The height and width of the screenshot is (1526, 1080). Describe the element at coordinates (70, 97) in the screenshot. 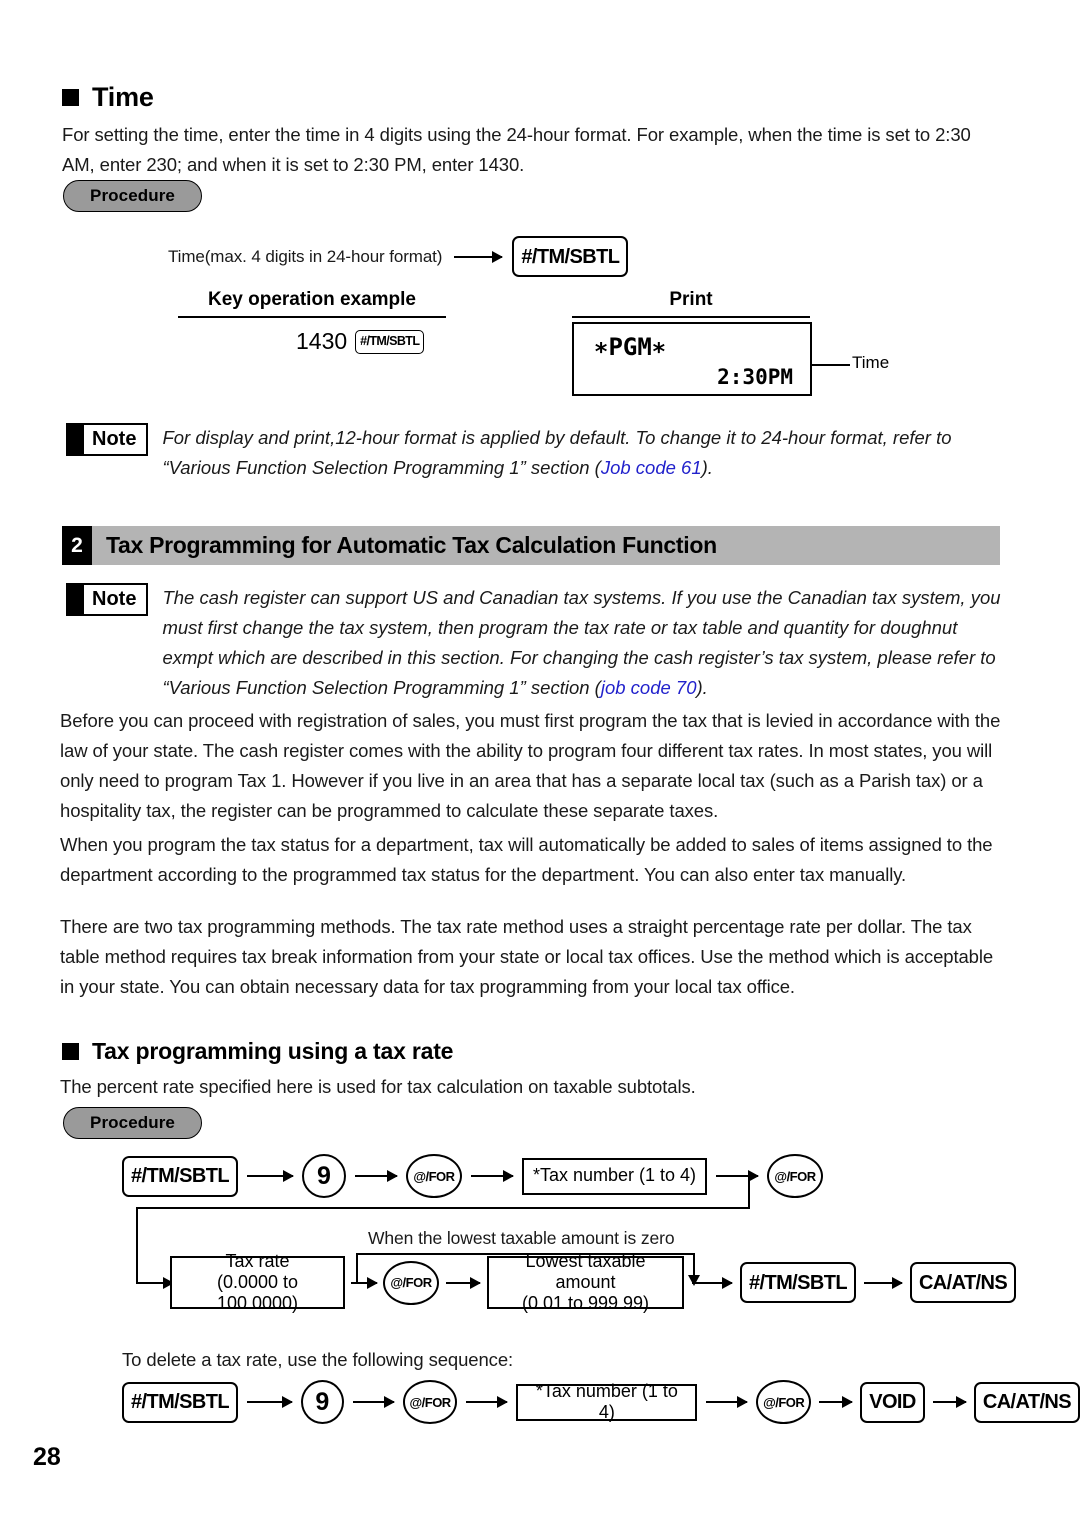

I see `square-bullet-icon` at that location.